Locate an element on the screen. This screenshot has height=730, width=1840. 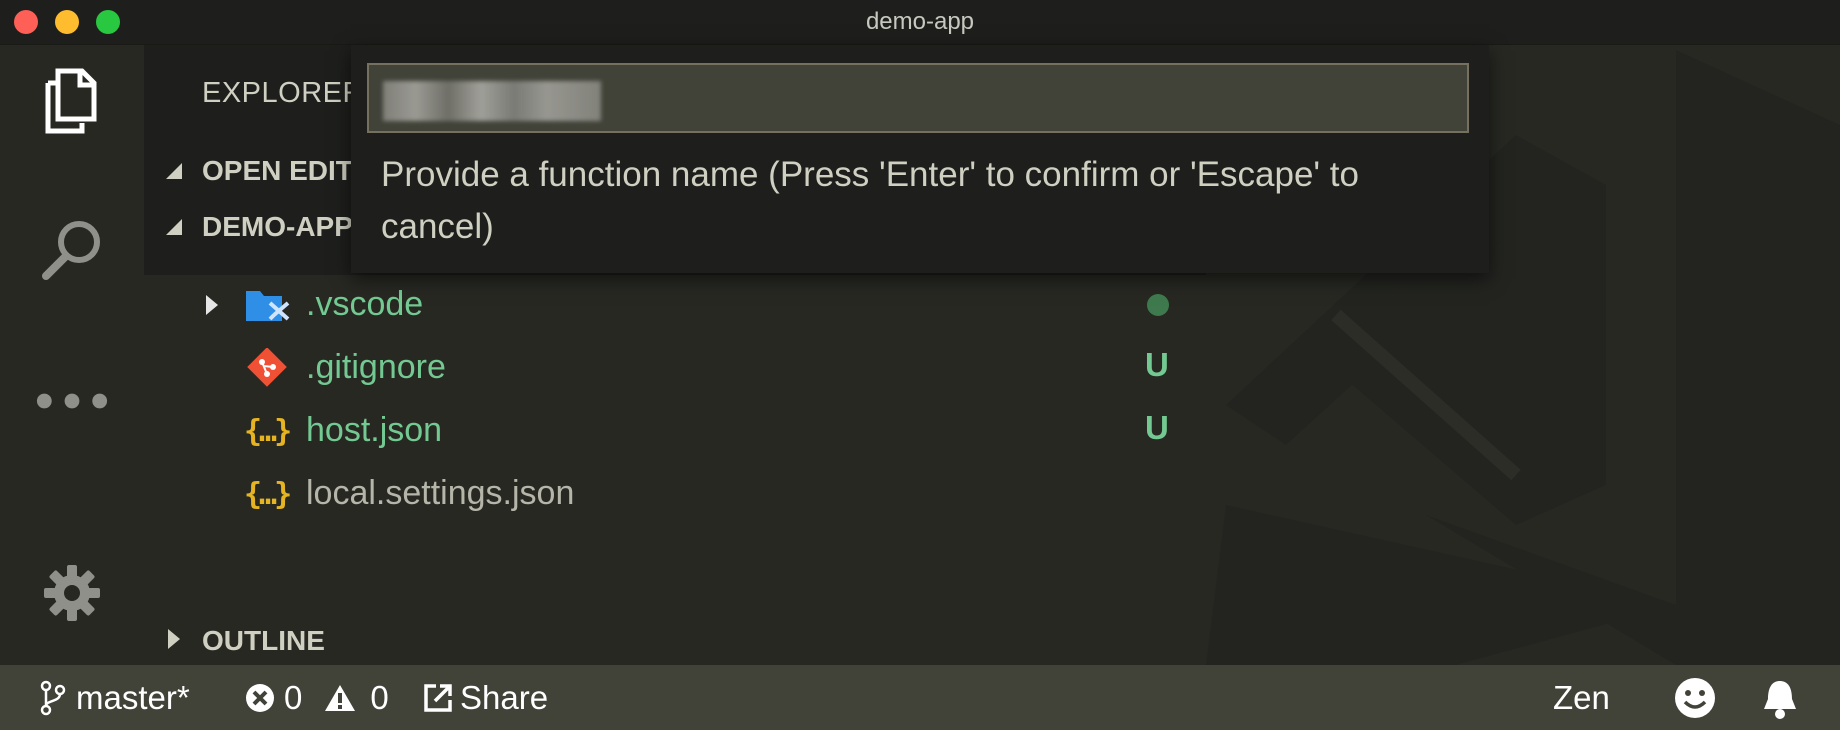
redacted-input-text is located at coordinates (492, 101).